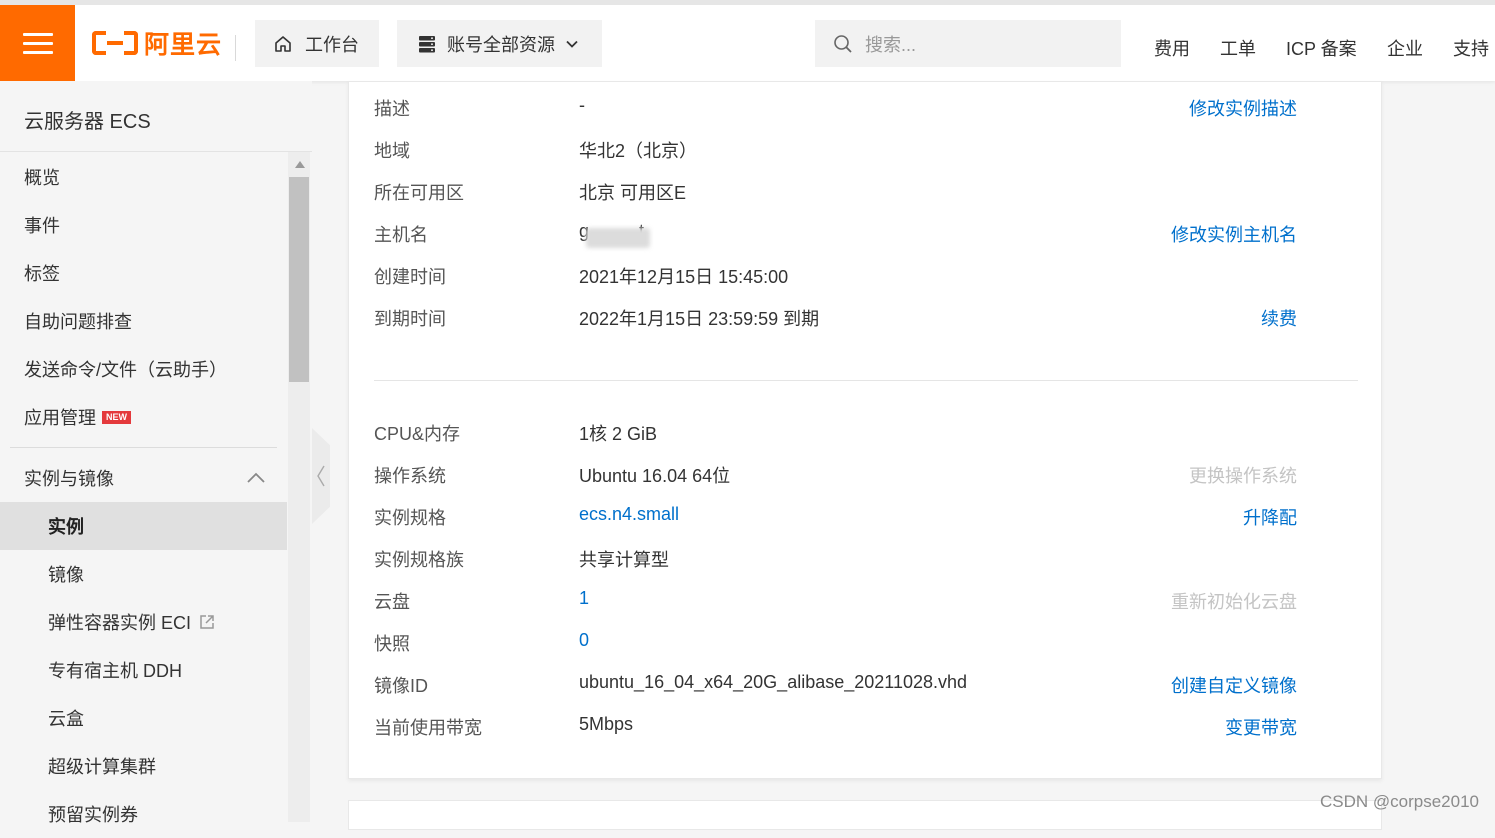 This screenshot has height=838, width=1495. Describe the element at coordinates (392, 602) in the screenshot. I see `row-label: 云盘` at that location.